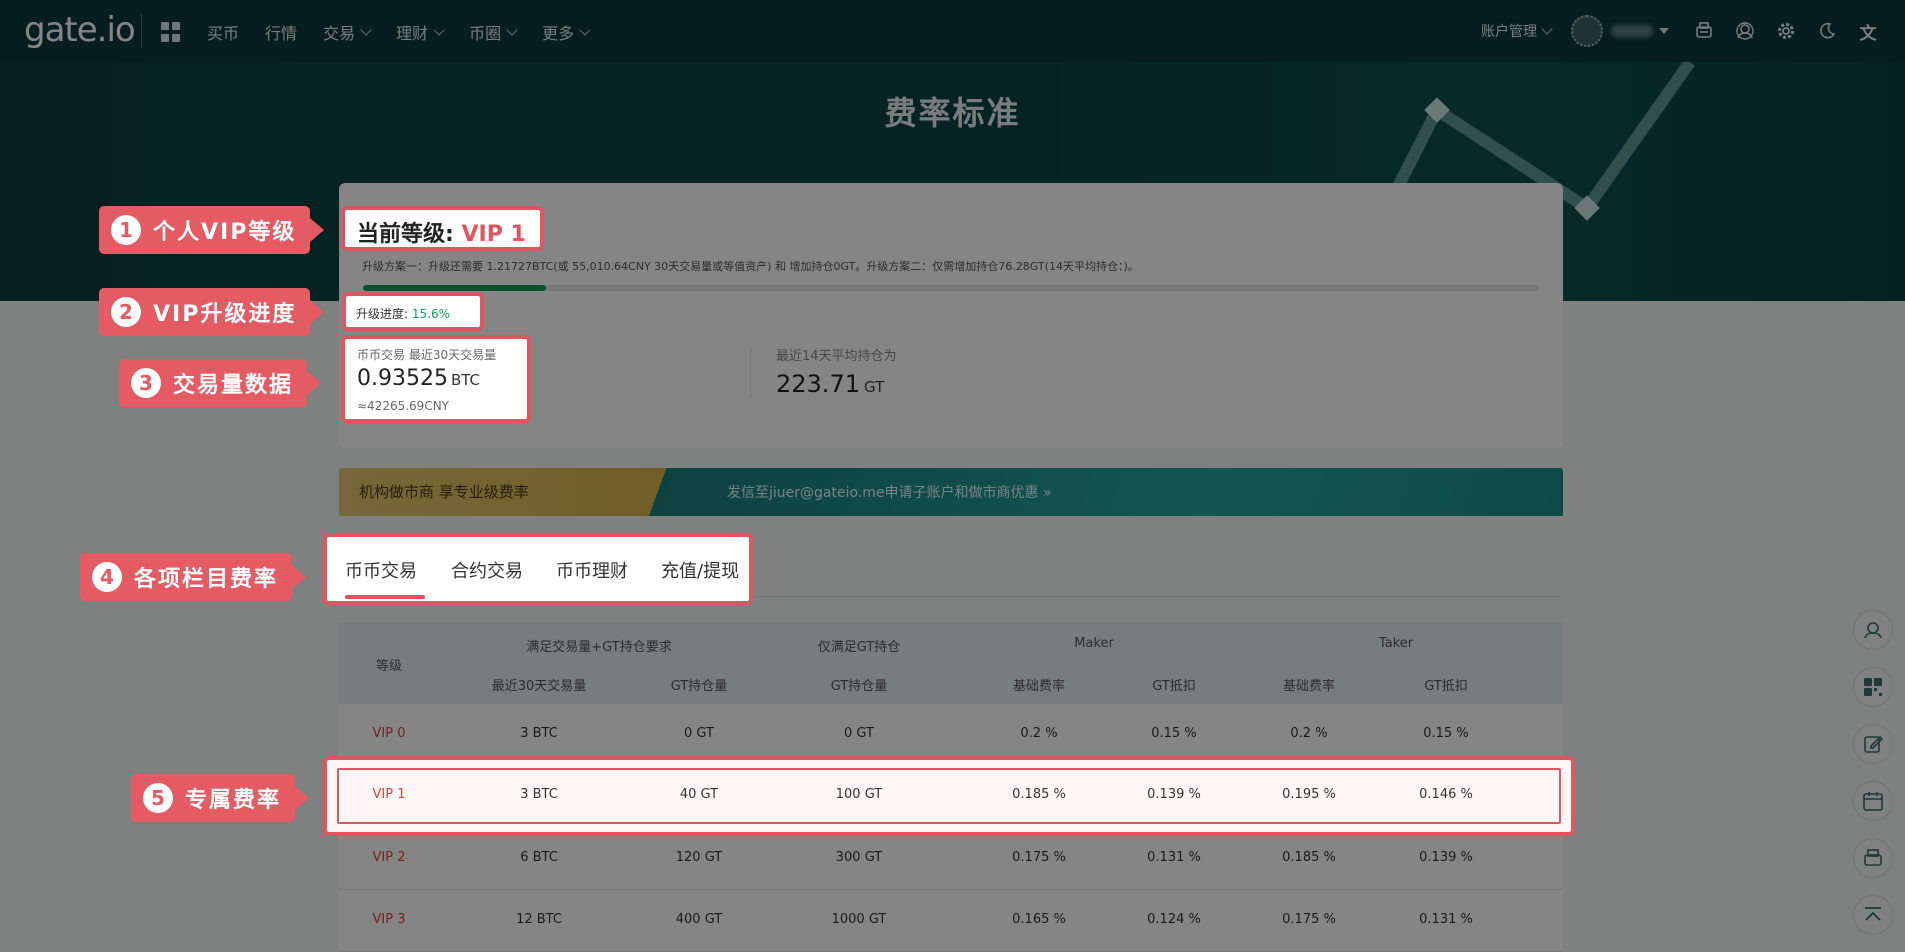 This screenshot has width=1905, height=952. What do you see at coordinates (381, 570) in the screenshot?
I see `tab-spot: 币币交易` at bounding box center [381, 570].